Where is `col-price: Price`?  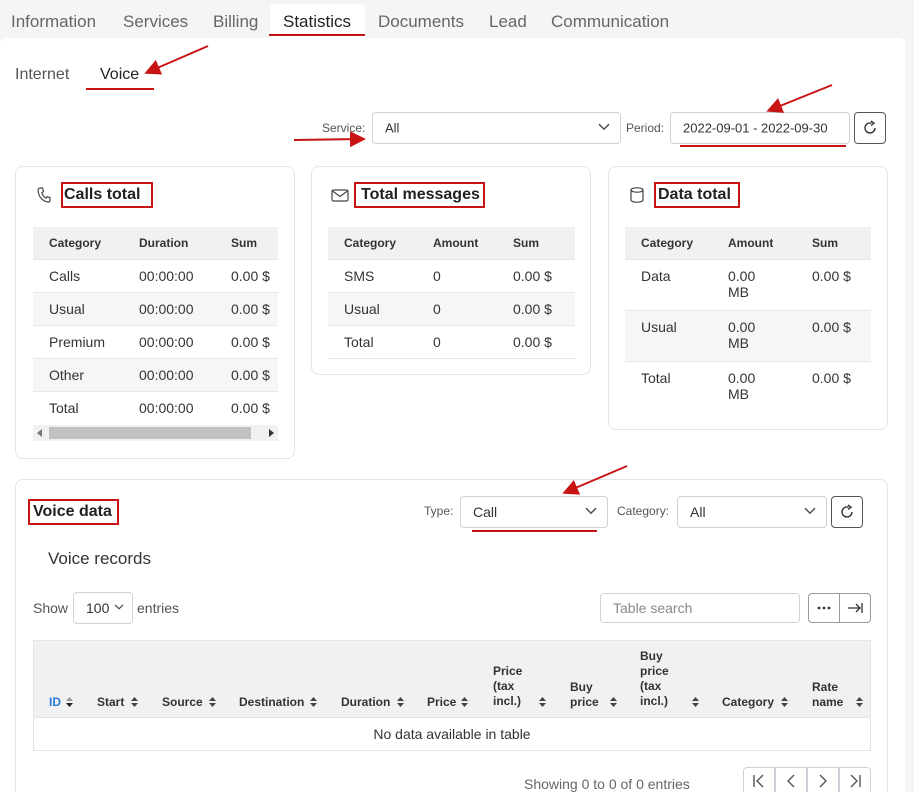 col-price: Price is located at coordinates (441, 702).